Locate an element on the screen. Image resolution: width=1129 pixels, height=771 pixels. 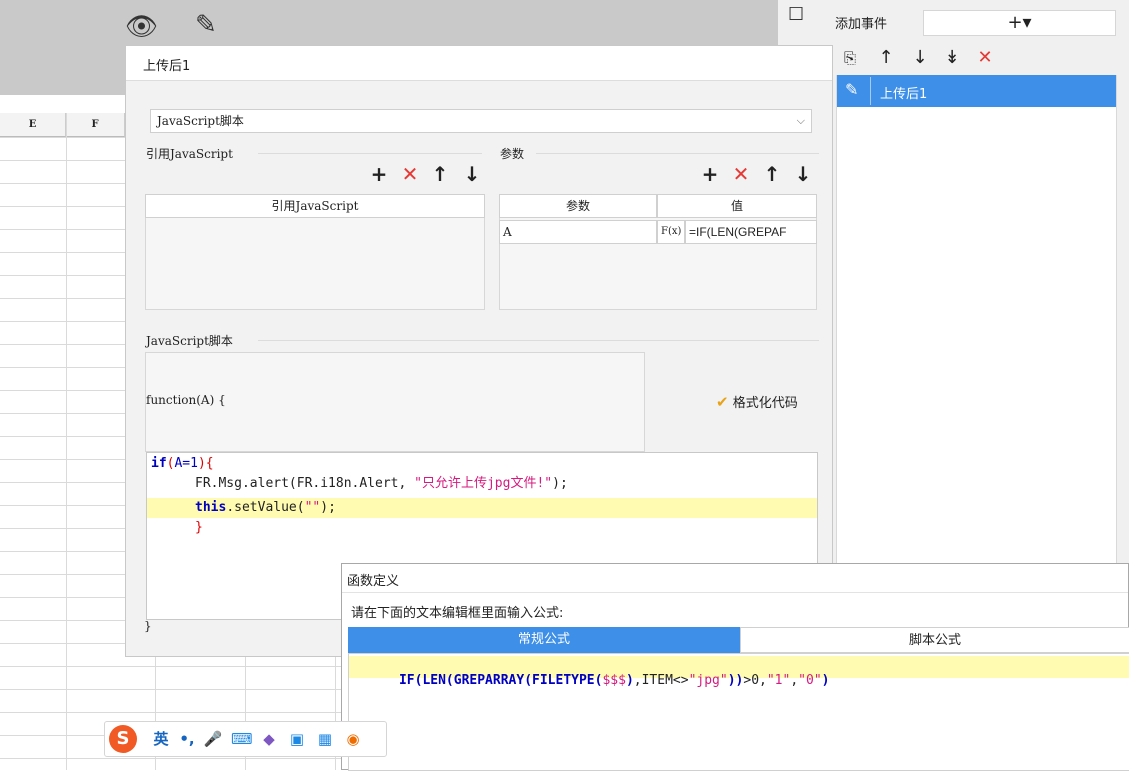
code-line-3: this.setValue(""); is located at coordinates (265, 507).